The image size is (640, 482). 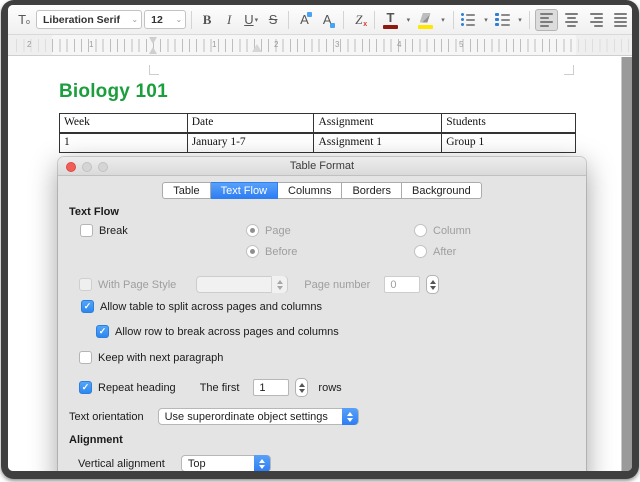 I want to click on repeat-rows-input: 1, so click(x=271, y=387).